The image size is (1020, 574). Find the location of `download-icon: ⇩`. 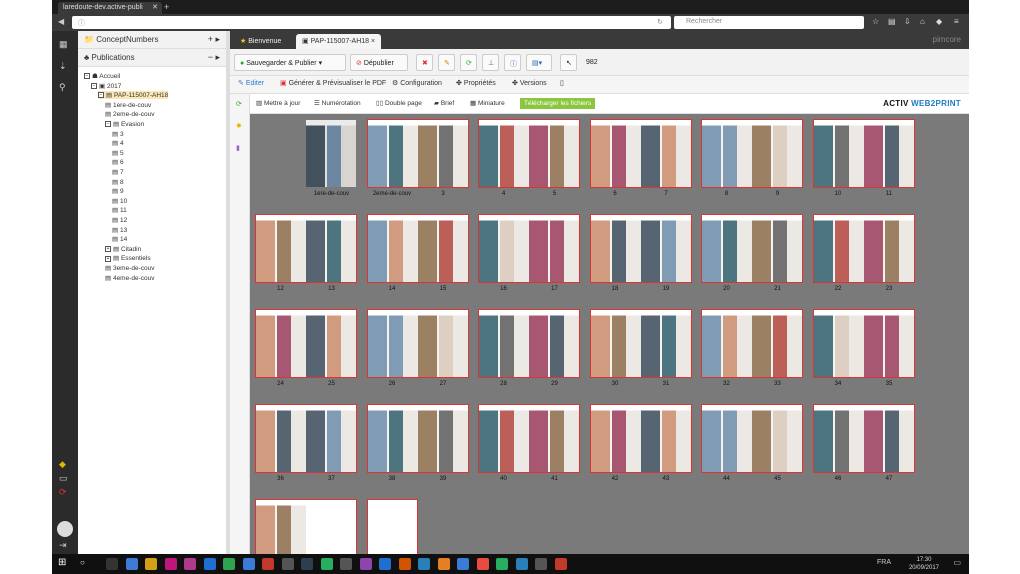

download-icon: ⇩ is located at coordinates (907, 21).